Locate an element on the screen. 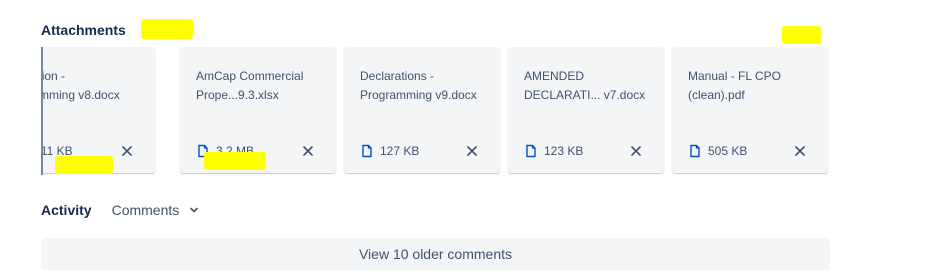  attachment-name: AMENDED DECLARATI... v7.docx is located at coordinates (585, 85).